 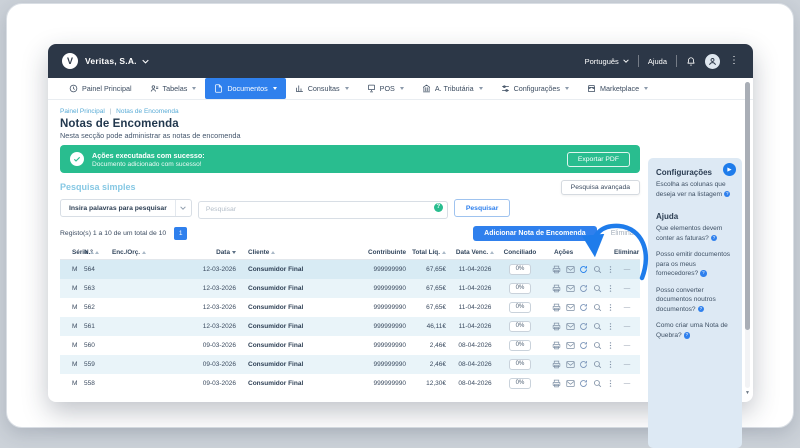 I want to click on col-header-enc-orc: Enc./Orç., so click(x=152, y=252).